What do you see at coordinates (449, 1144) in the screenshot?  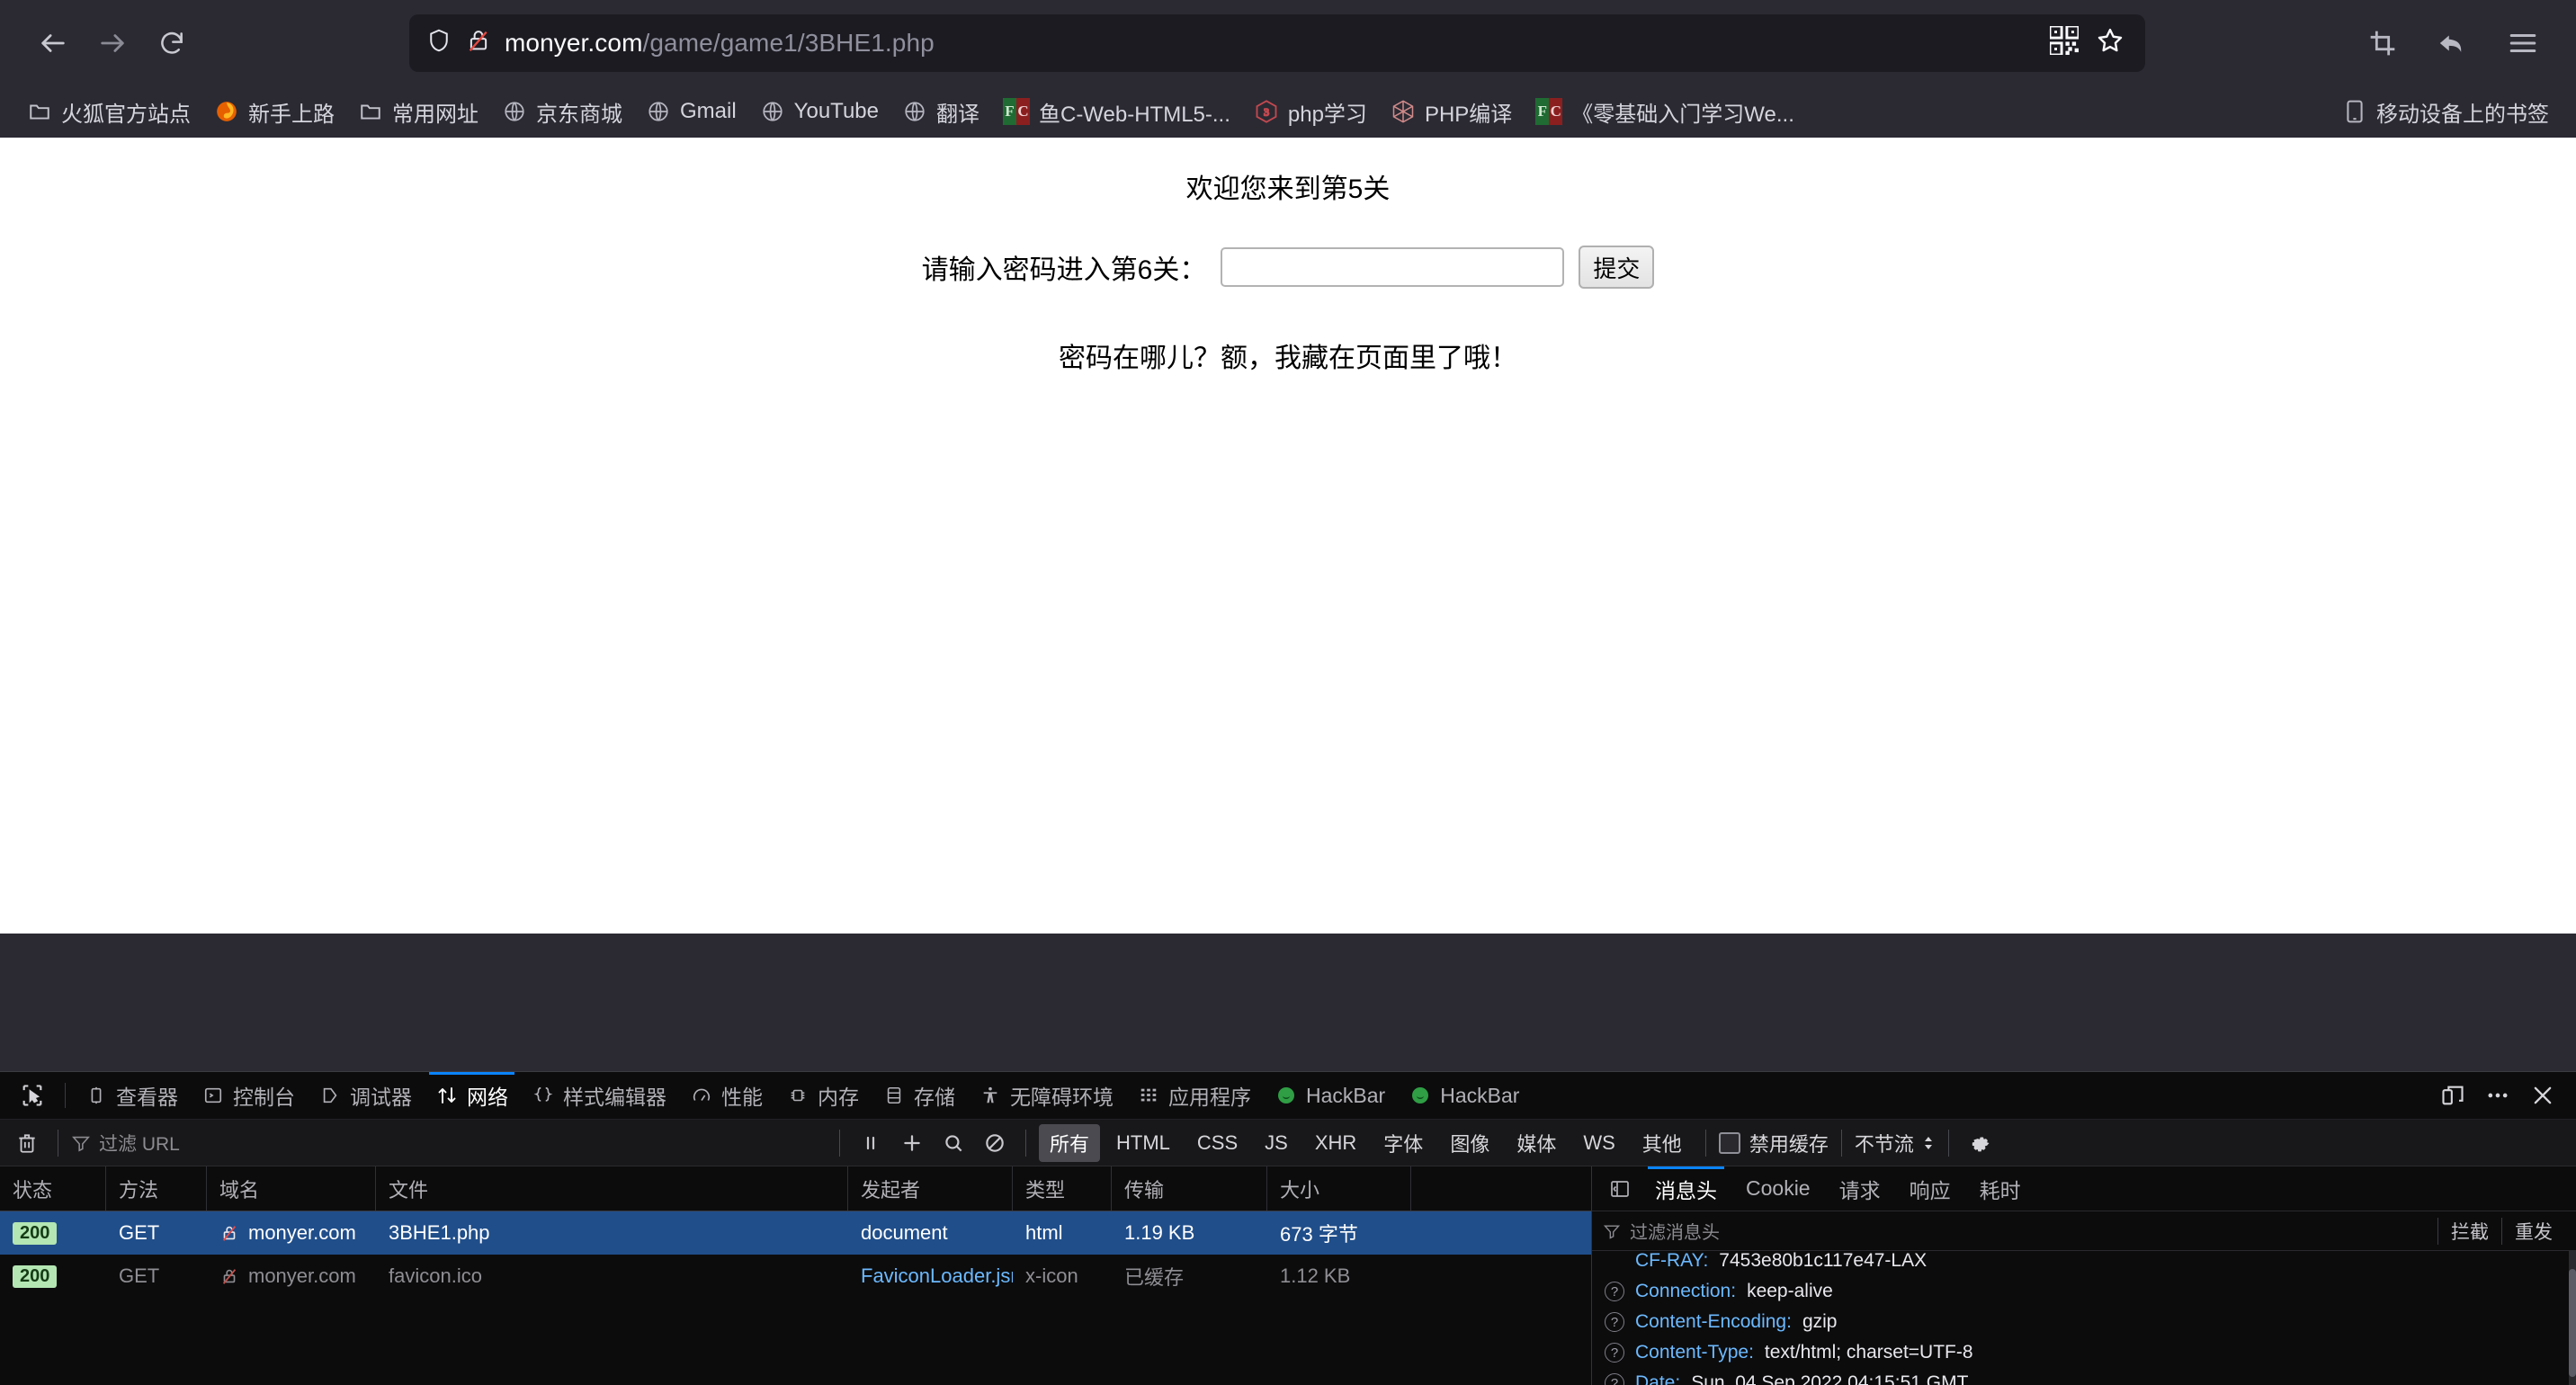 I see `network-filter-input: 过滤 URL` at bounding box center [449, 1144].